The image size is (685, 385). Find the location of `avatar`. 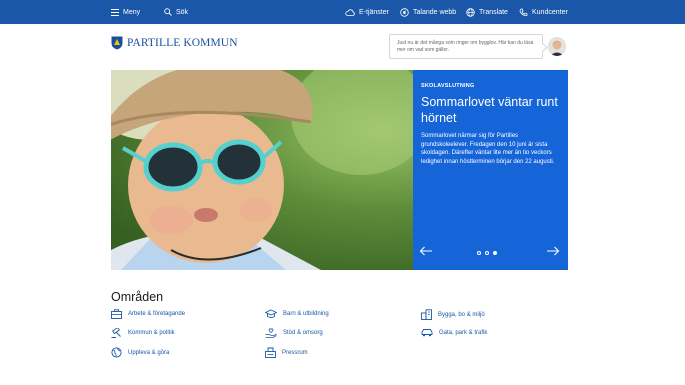

avatar is located at coordinates (557, 46).